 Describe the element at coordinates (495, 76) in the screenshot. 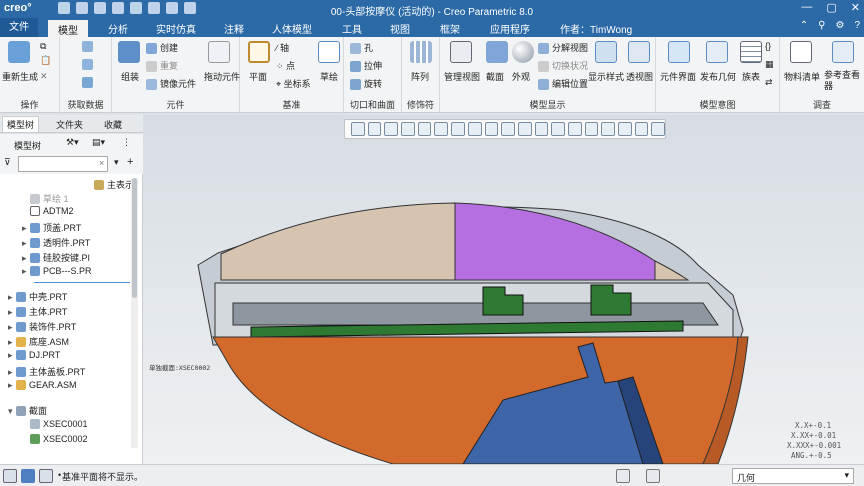

I see `section-button: 截面` at that location.